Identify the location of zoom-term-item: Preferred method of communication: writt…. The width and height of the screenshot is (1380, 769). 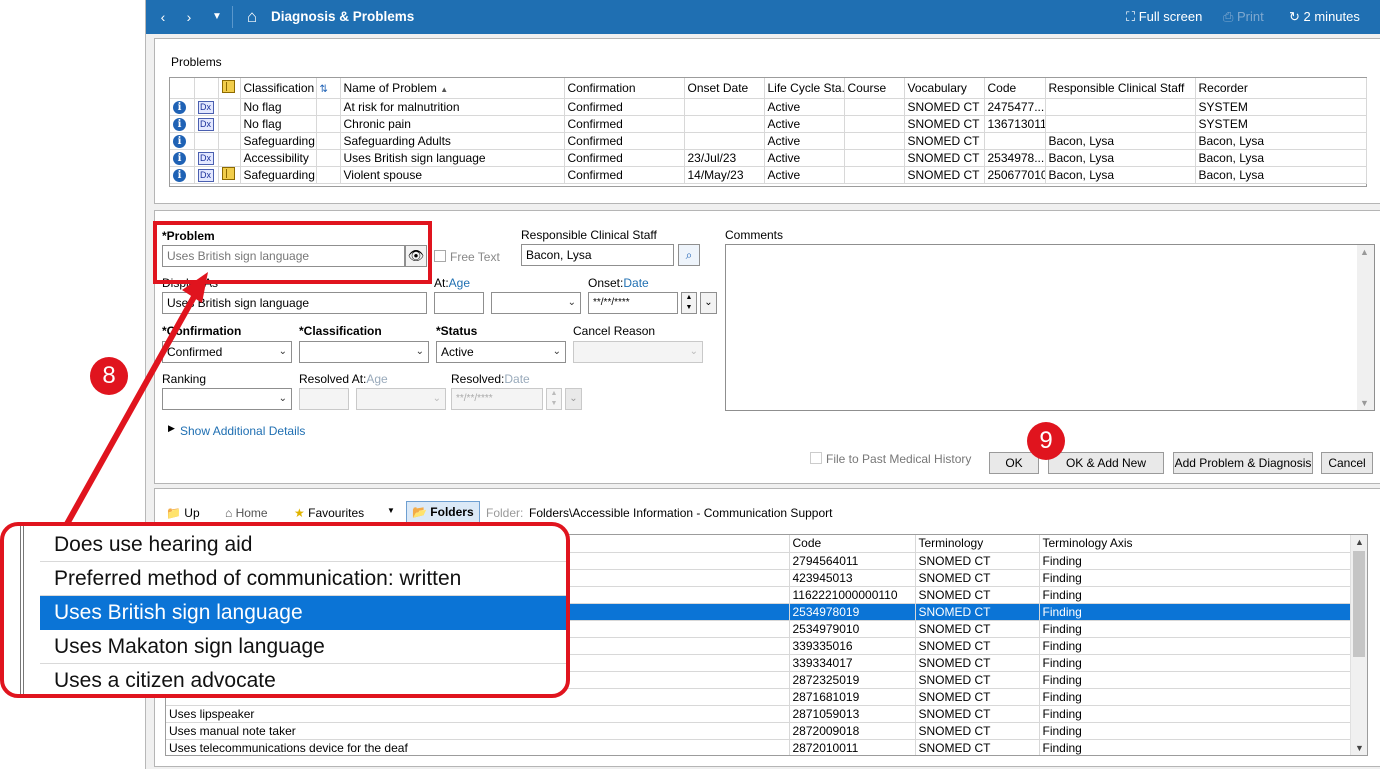
(303, 579).